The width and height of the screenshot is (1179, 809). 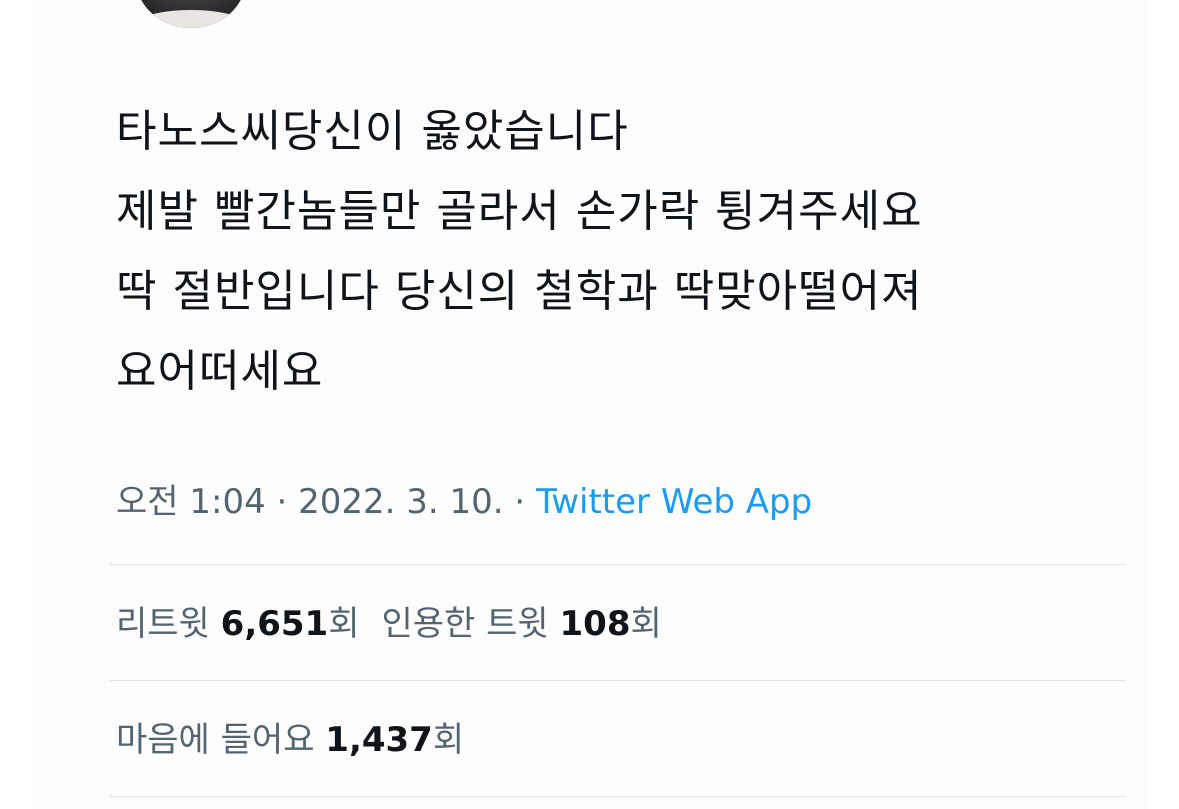 What do you see at coordinates (379, 740) in the screenshot?
I see `likes-count: 1,437` at bounding box center [379, 740].